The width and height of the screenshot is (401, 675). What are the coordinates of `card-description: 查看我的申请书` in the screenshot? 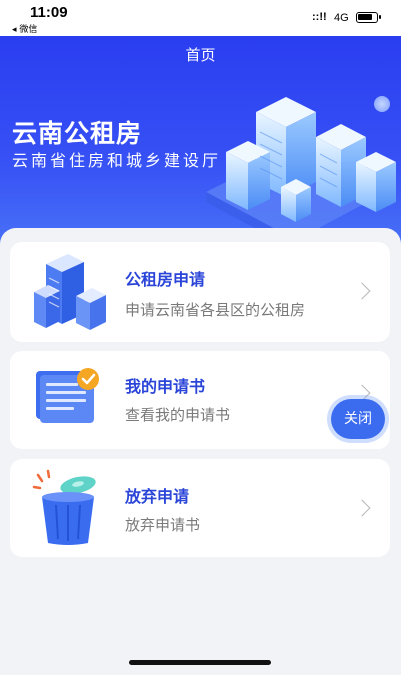 It's located at (178, 415).